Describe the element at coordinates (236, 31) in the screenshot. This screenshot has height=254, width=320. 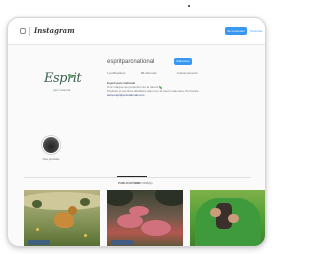
I see `login-button: Se connecter` at that location.